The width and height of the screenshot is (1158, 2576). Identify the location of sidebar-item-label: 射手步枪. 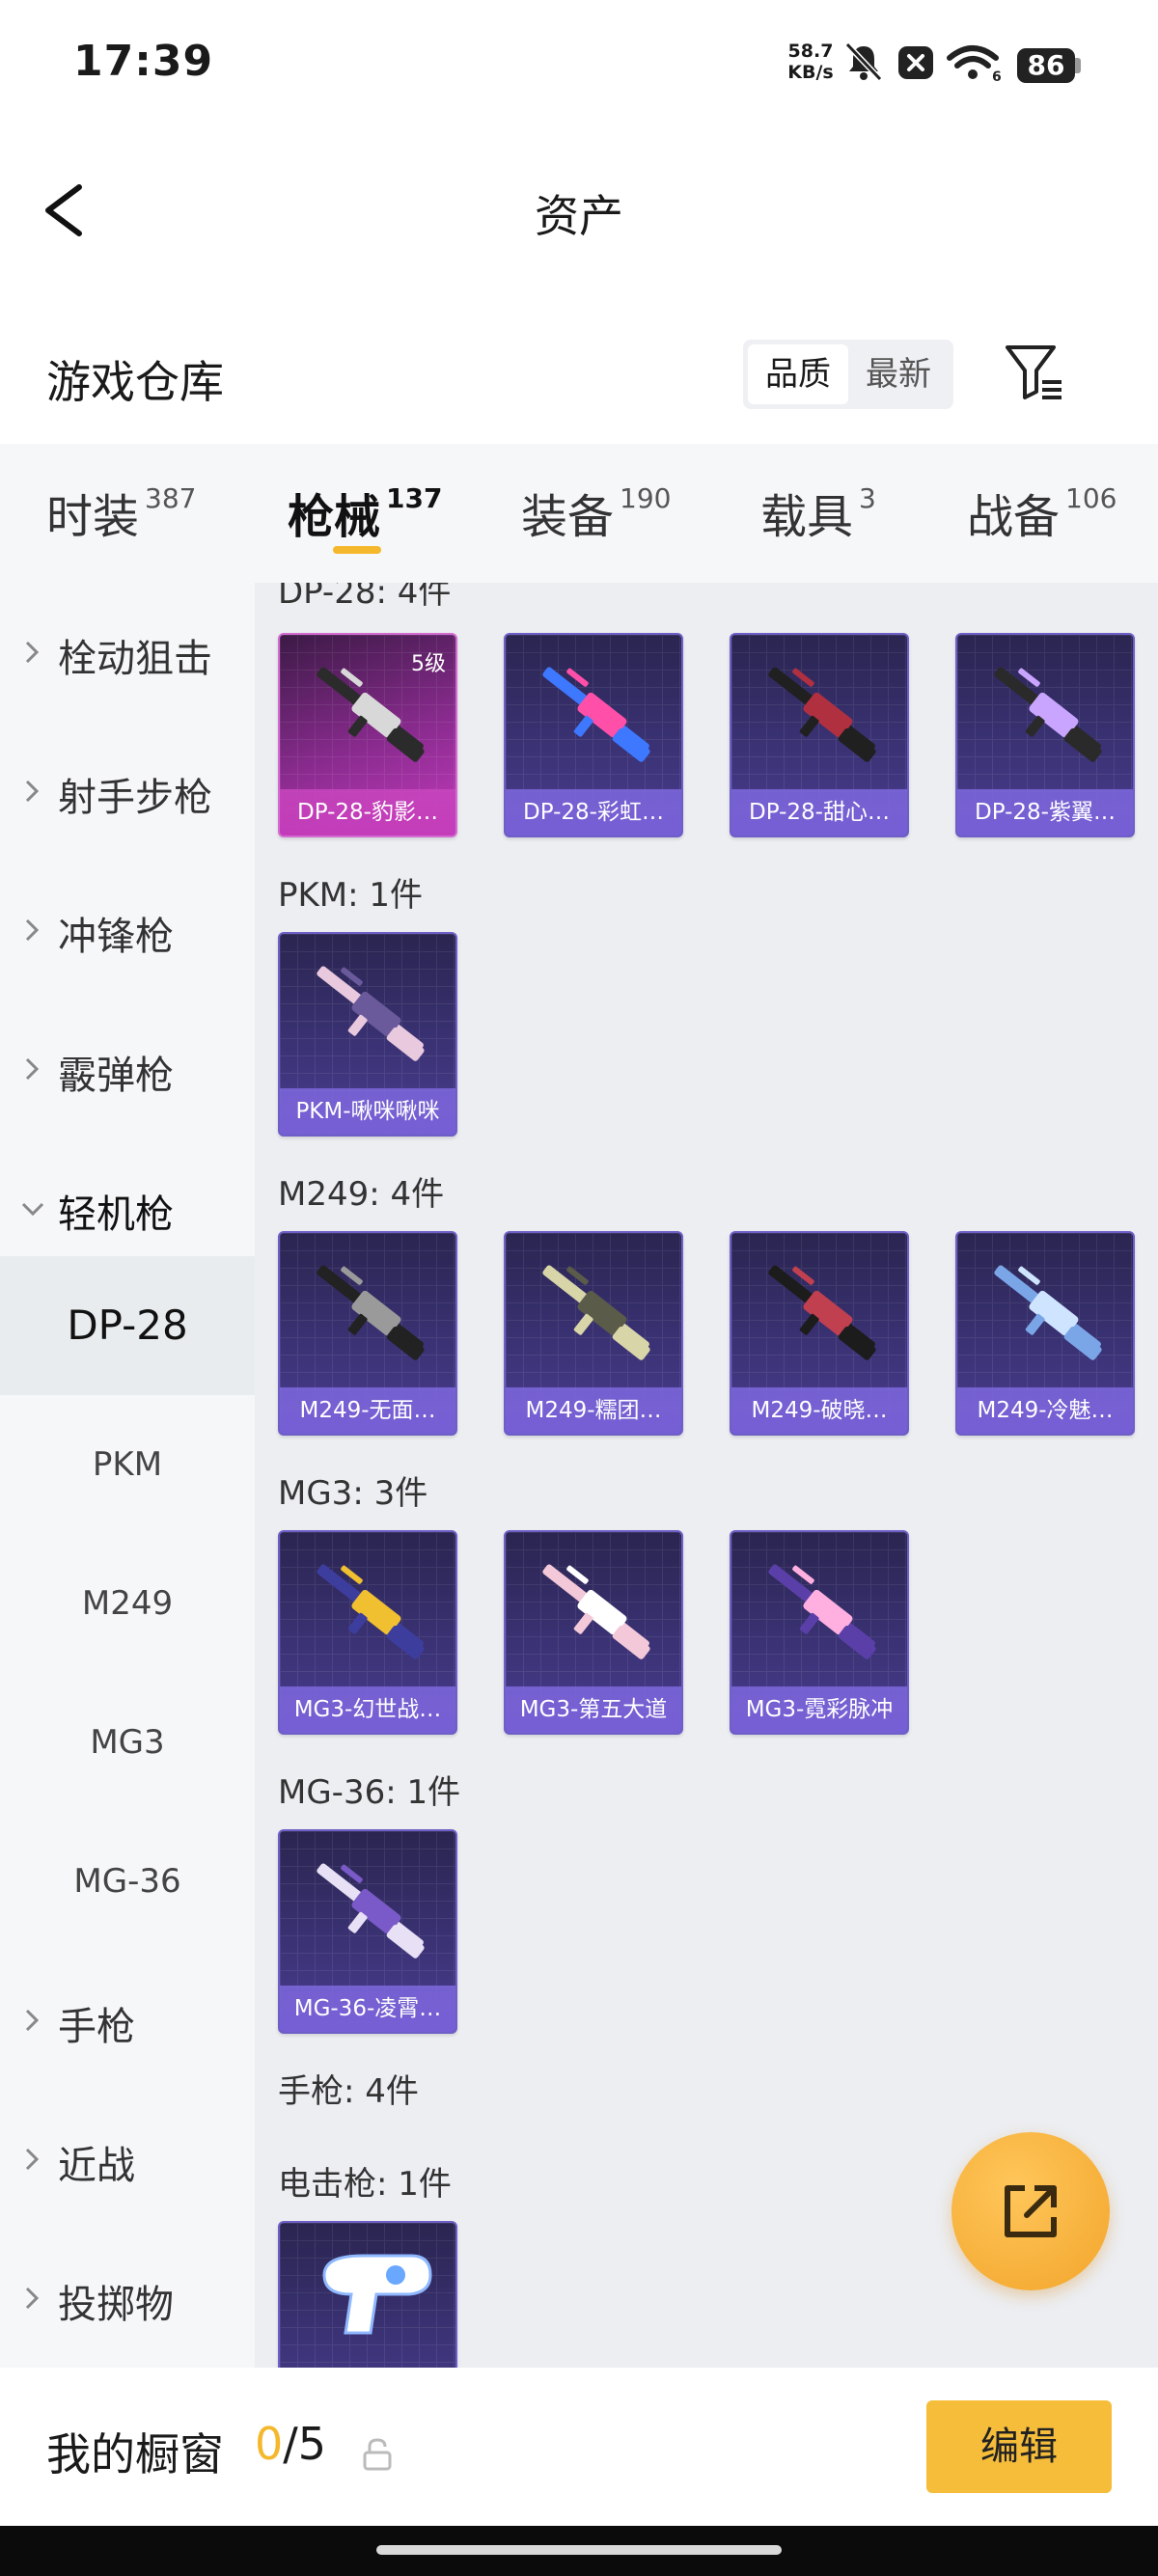
(135, 798).